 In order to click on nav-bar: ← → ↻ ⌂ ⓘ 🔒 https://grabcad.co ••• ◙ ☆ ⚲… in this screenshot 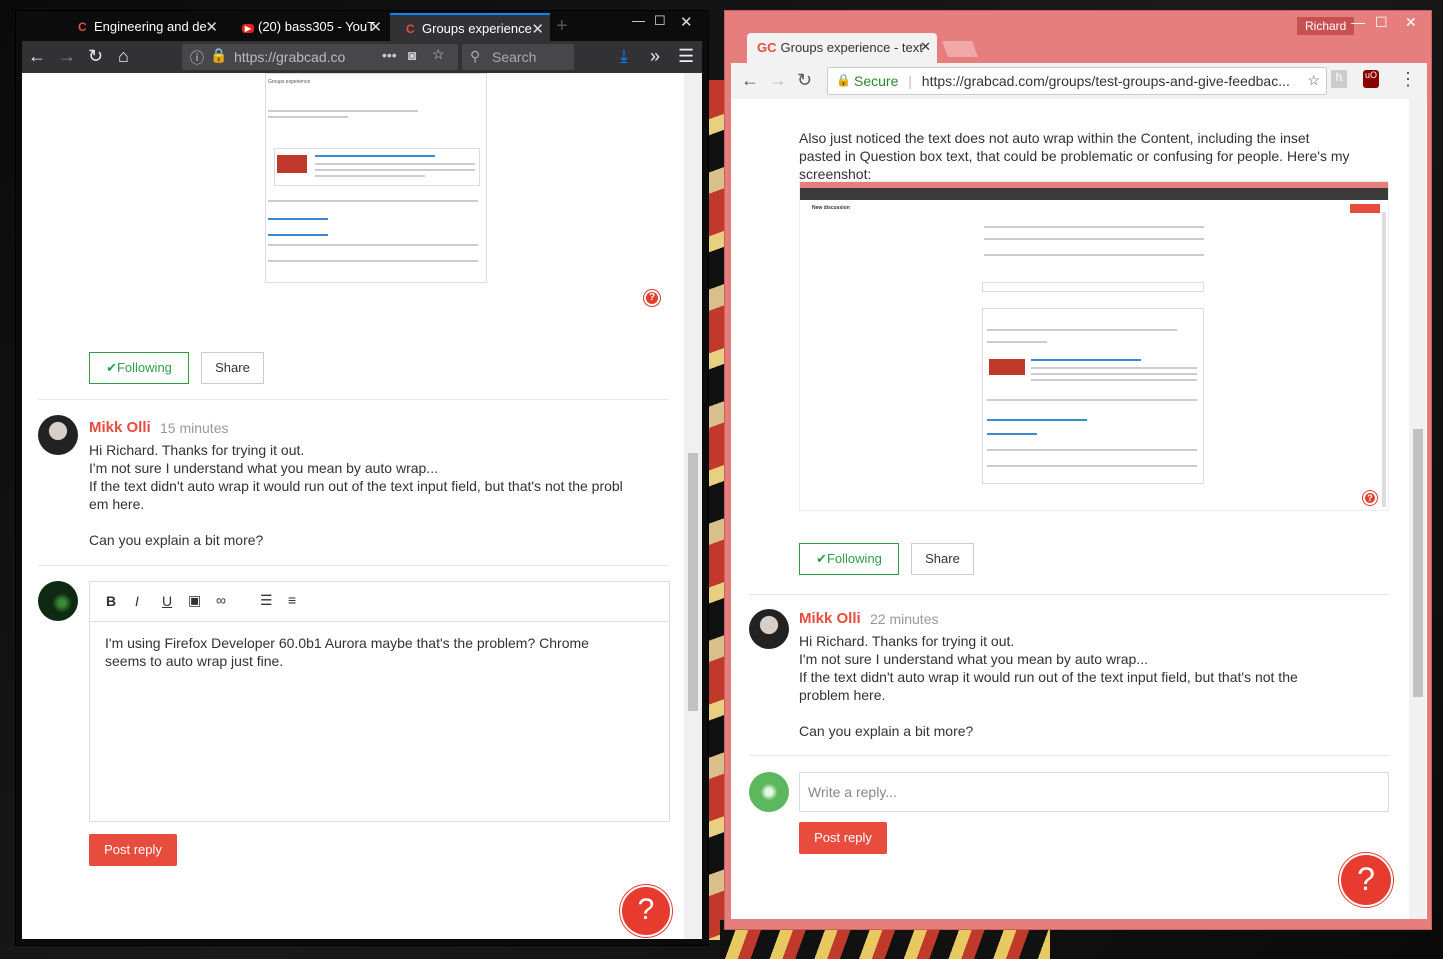, I will do `click(362, 57)`.